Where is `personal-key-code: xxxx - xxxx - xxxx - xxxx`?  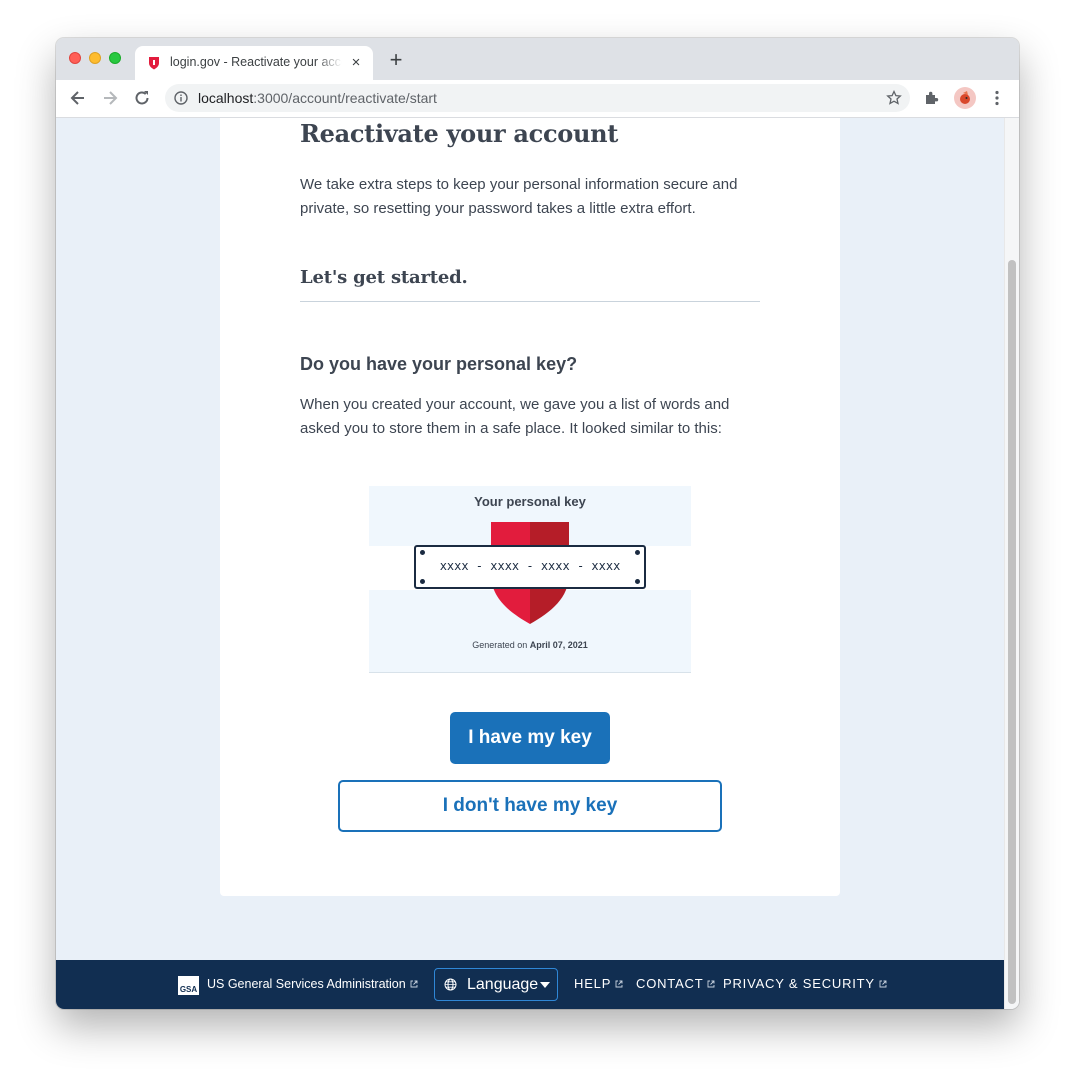
personal-key-code: xxxx - xxxx - xxxx - xxxx is located at coordinates (530, 566).